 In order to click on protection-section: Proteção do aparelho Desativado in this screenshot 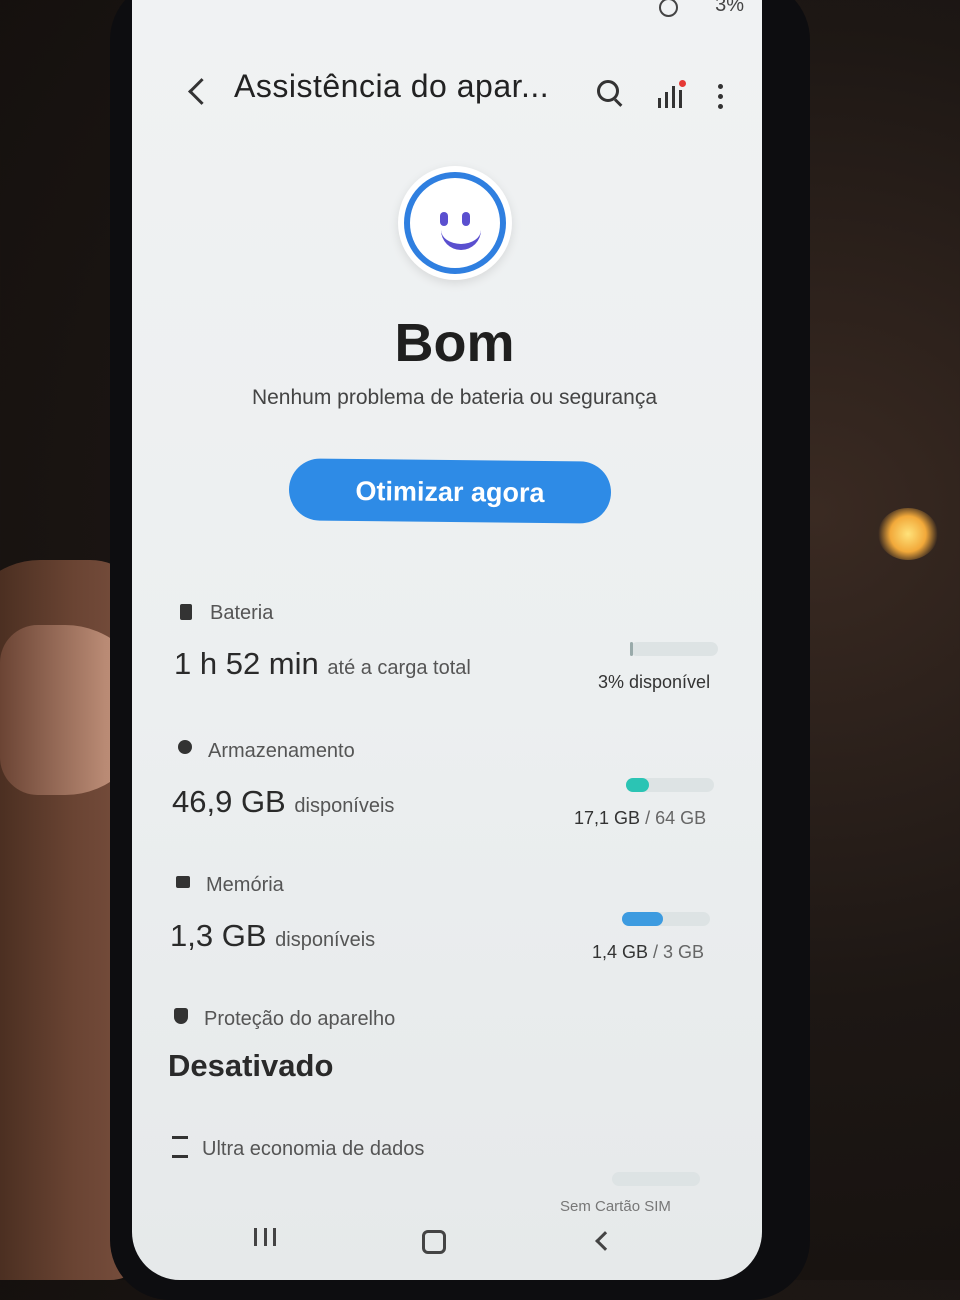, I will do `click(447, 1051)`.